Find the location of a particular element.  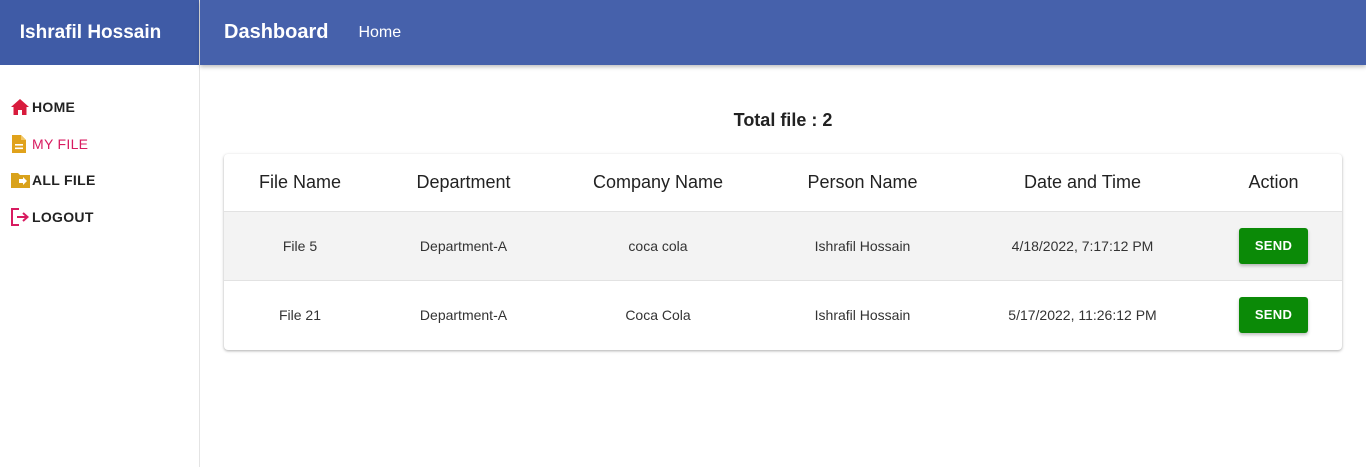

home-link: Home is located at coordinates (379, 33).